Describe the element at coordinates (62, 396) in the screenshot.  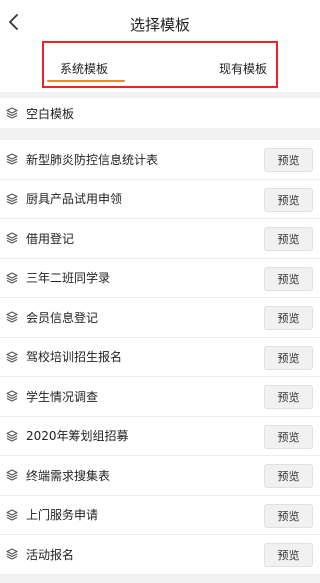
I see `template-name: 学生情况调查` at that location.